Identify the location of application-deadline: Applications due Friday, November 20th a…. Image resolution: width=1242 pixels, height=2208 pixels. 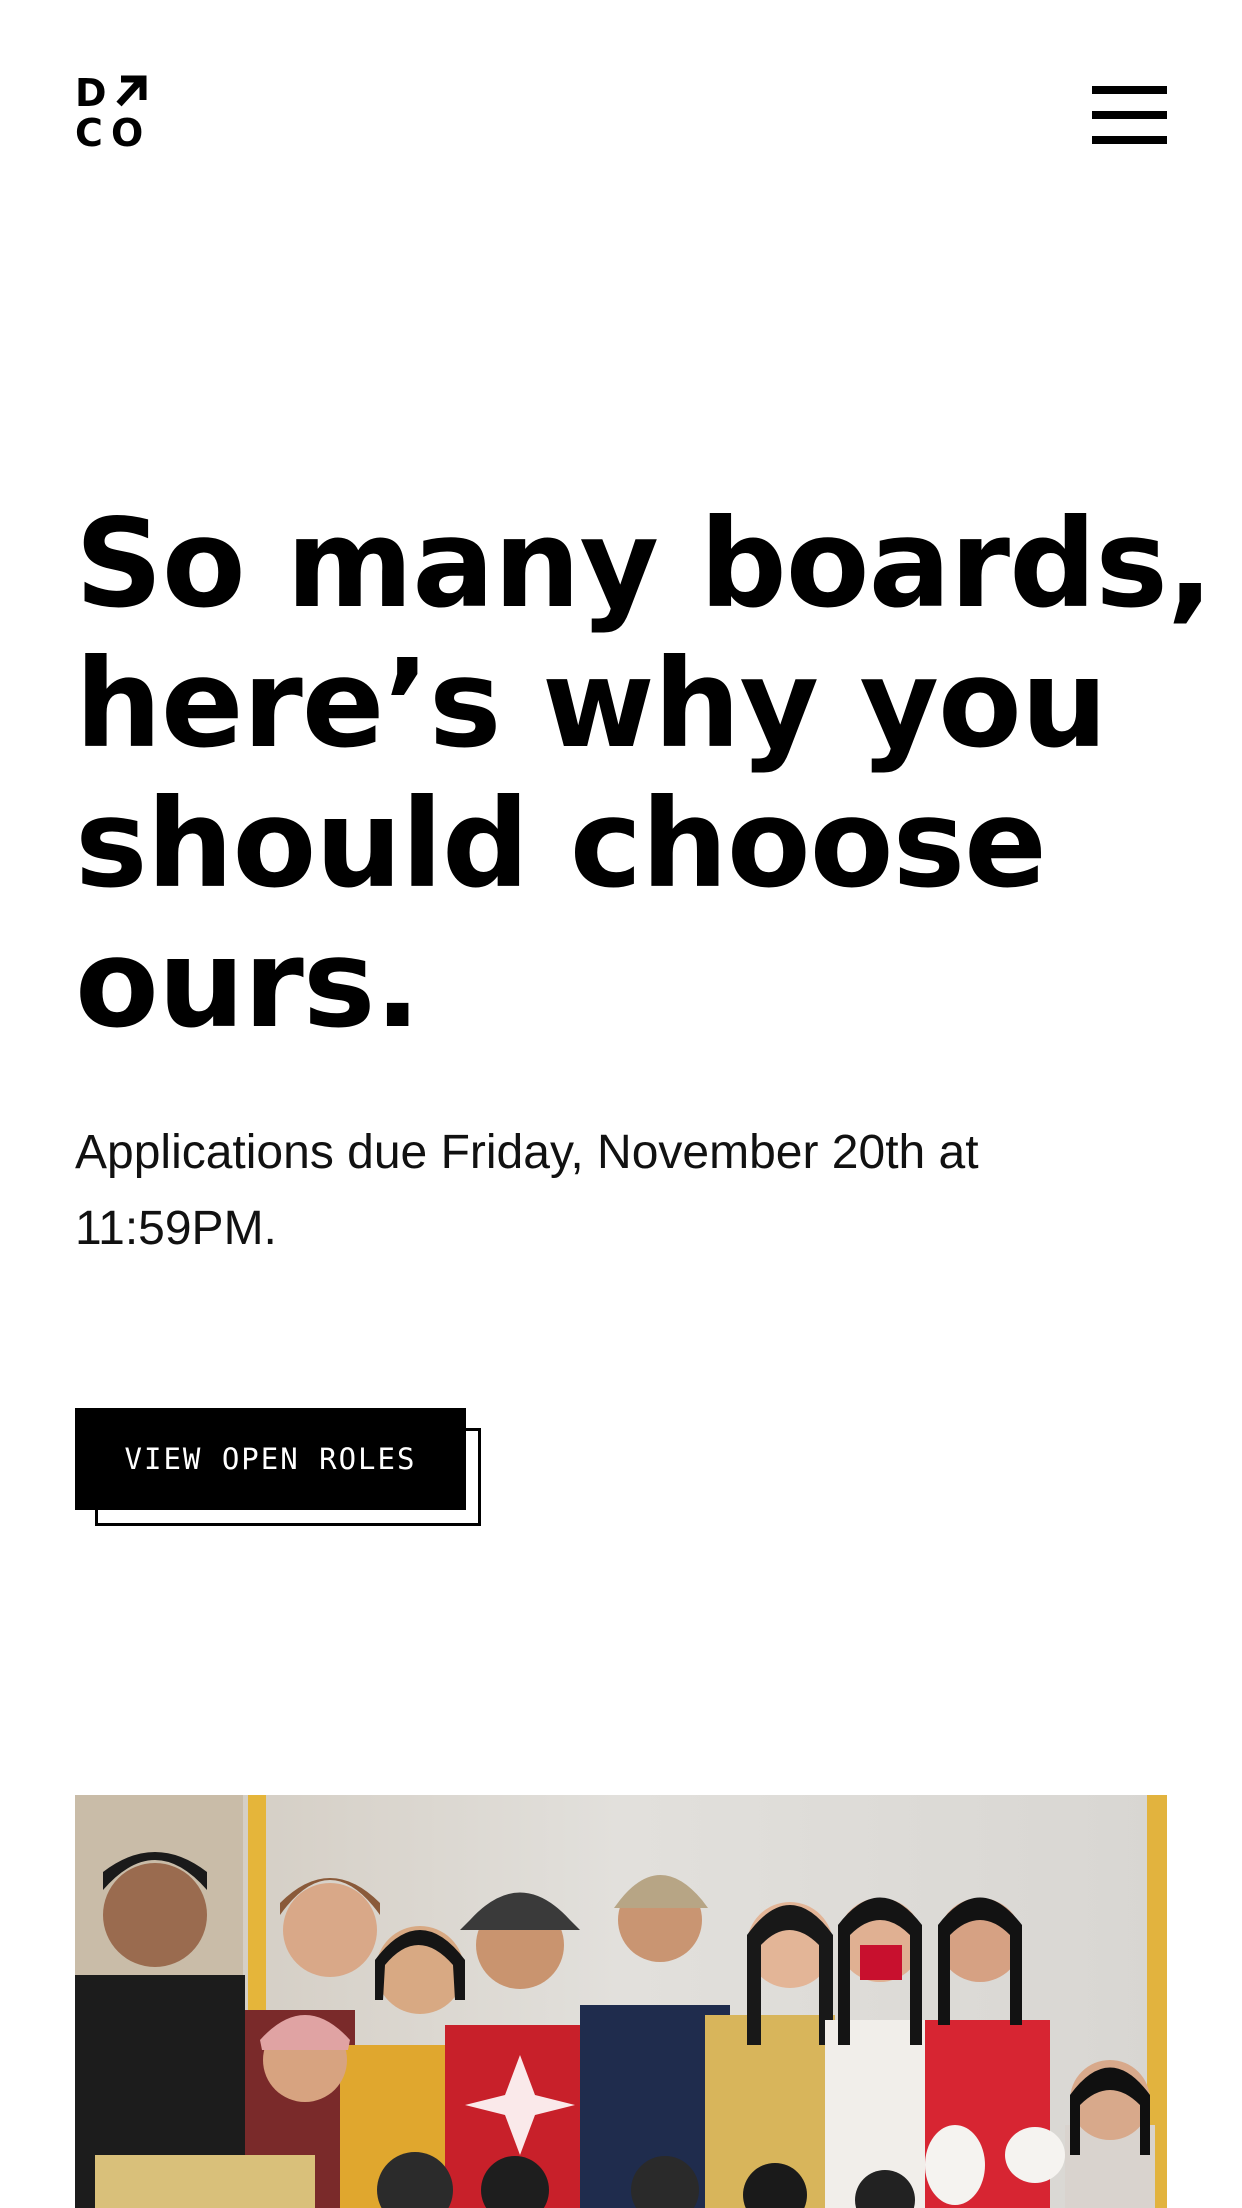
(625, 1191).